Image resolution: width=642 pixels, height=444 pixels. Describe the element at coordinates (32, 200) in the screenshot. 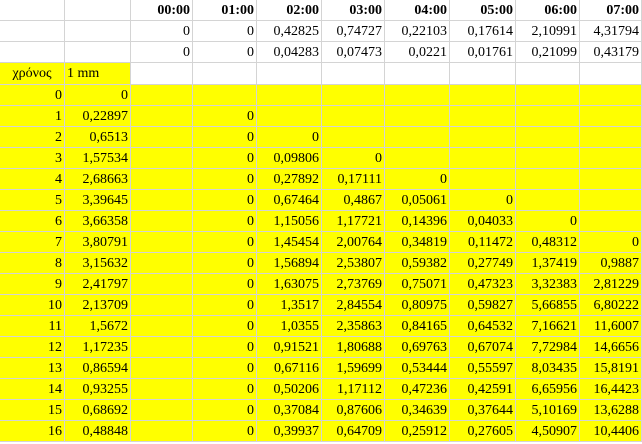

I see `cell: 5` at that location.